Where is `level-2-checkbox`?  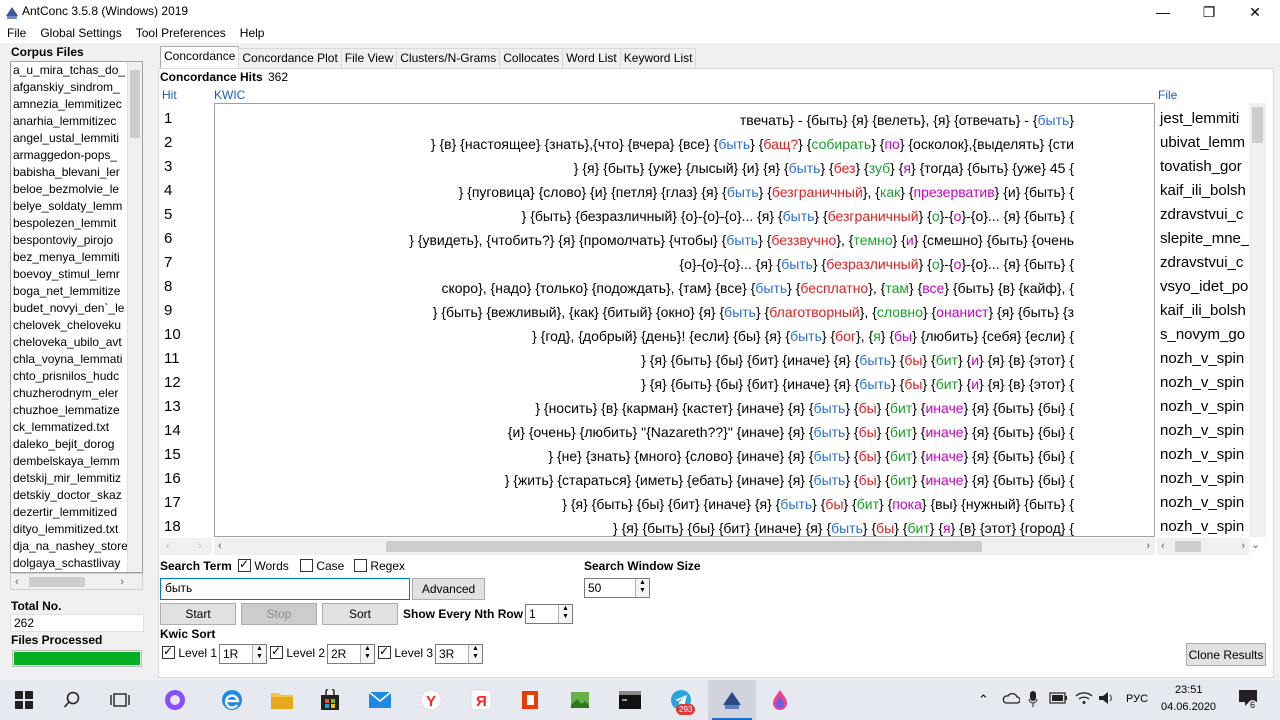
level-2-checkbox is located at coordinates (276, 651).